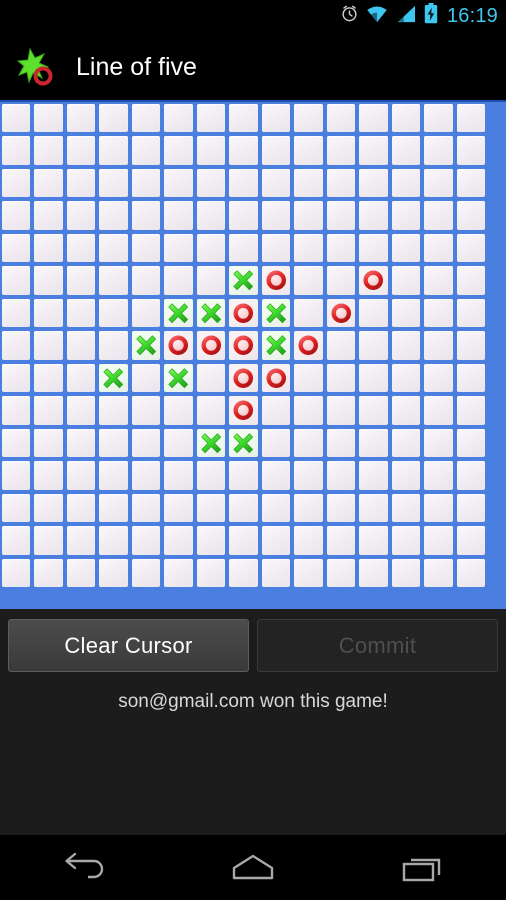 The width and height of the screenshot is (506, 900). Describe the element at coordinates (128, 645) in the screenshot. I see `clear-cursor-button: Clear Cursor` at that location.